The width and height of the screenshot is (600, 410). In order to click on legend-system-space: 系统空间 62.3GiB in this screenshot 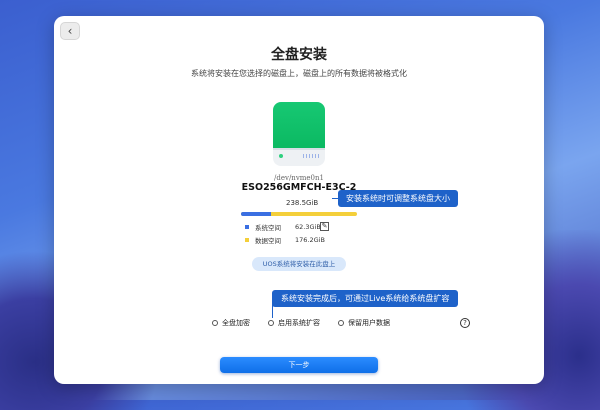, I will do `click(283, 227)`.